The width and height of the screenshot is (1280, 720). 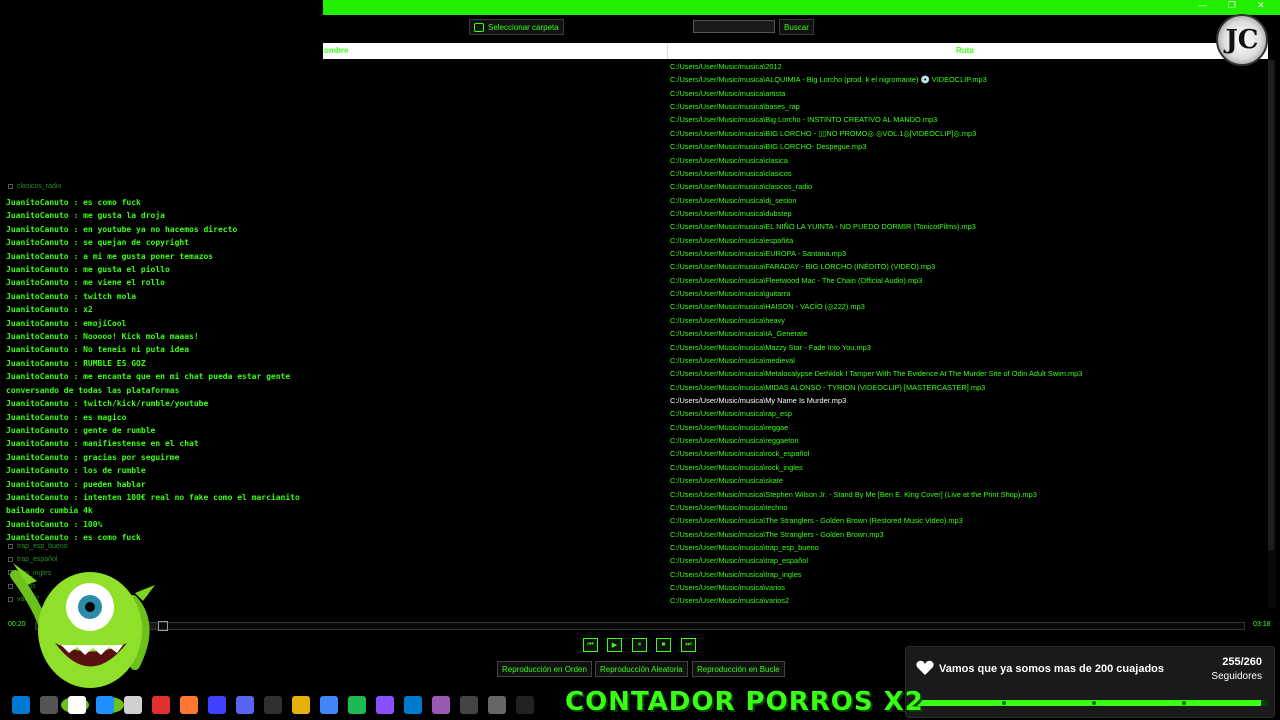 I want to click on vertical-scrollbar, so click(x=1272, y=334).